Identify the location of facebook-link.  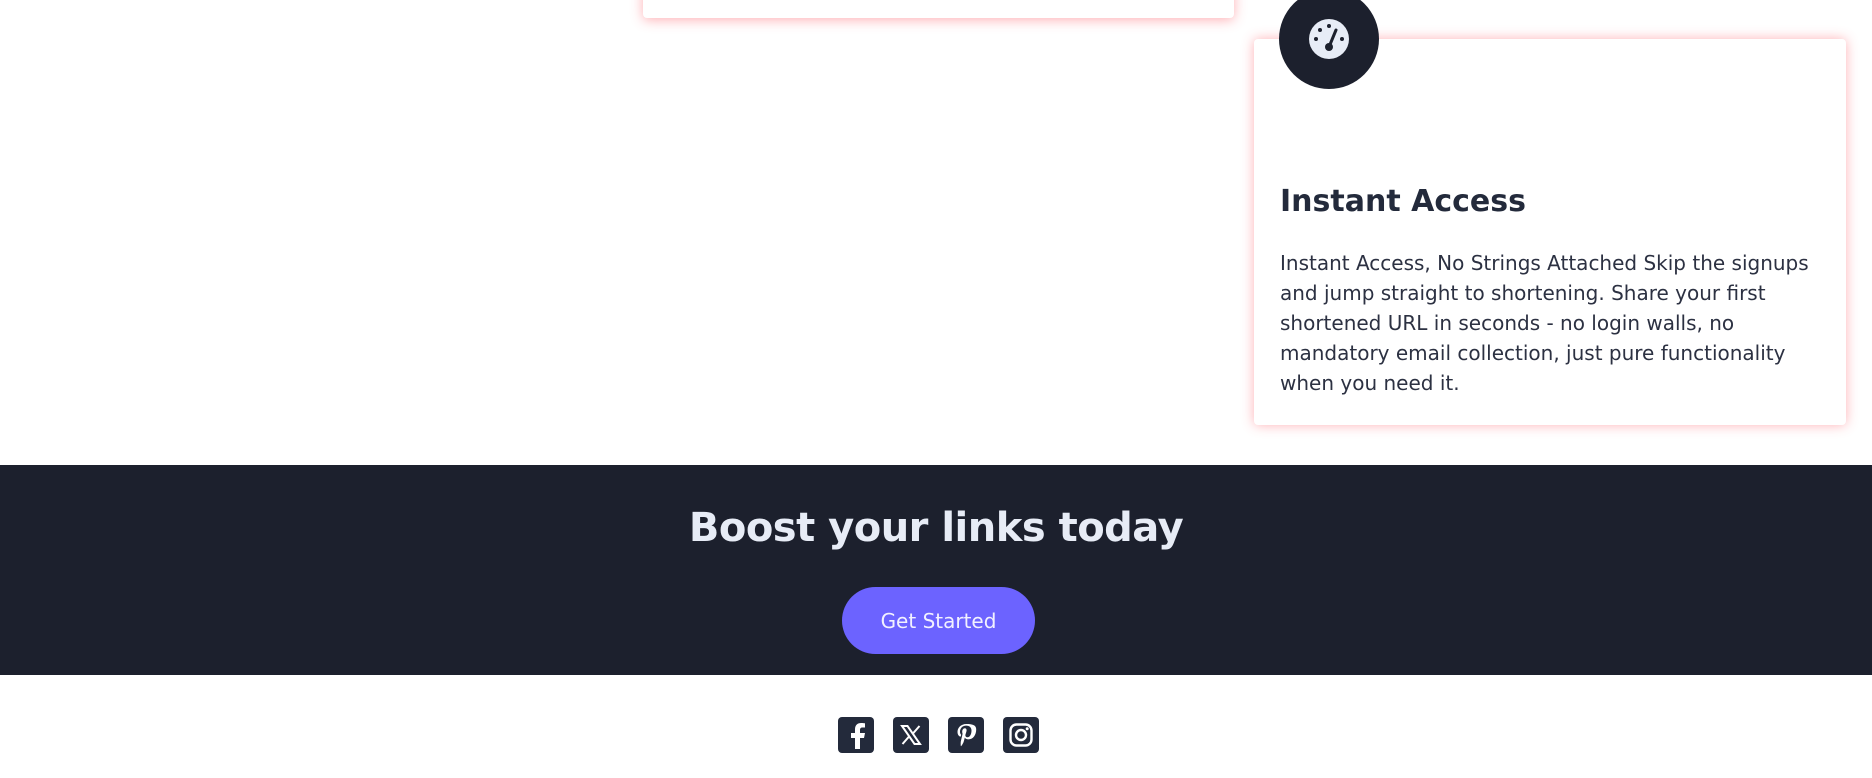
(856, 735).